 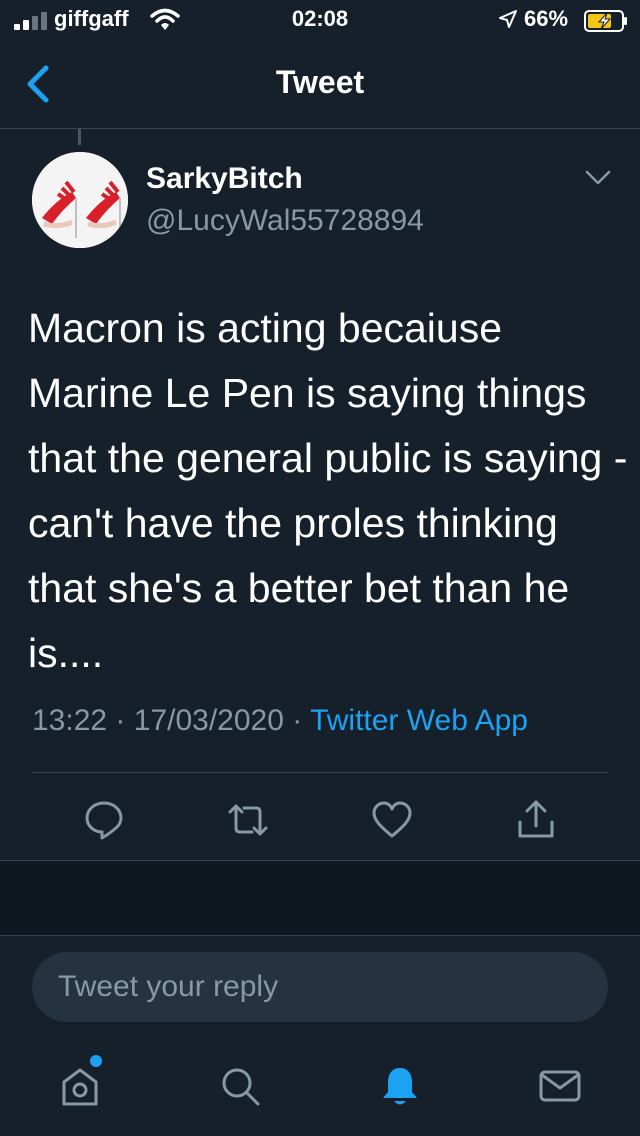 I want to click on reply-input: Tweet your reply, so click(x=320, y=987).